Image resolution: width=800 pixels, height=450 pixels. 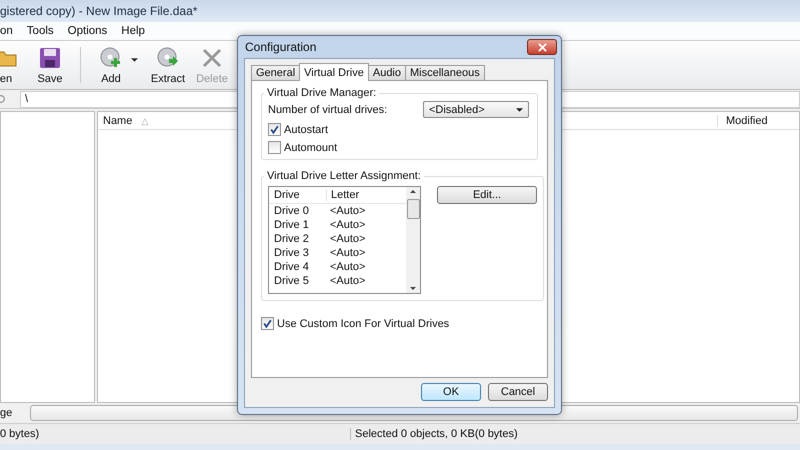 I want to click on window-title: gistered copy) - New Image File.daa*, so click(x=99, y=11).